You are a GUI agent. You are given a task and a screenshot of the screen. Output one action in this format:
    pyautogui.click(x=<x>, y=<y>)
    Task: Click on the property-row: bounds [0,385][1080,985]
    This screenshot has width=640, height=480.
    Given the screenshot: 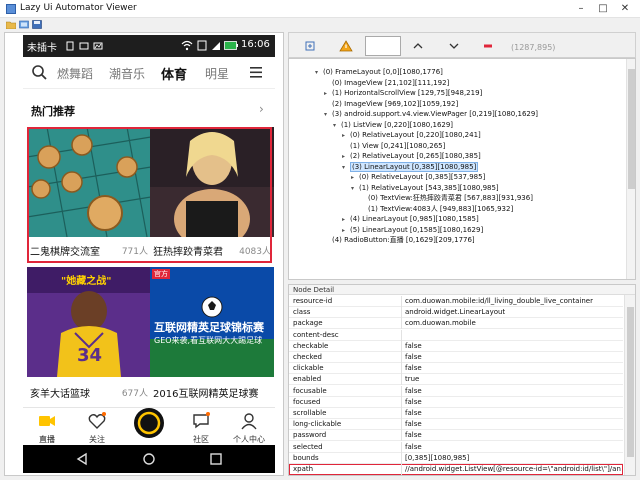 What is the action you would take?
    pyautogui.click(x=456, y=458)
    